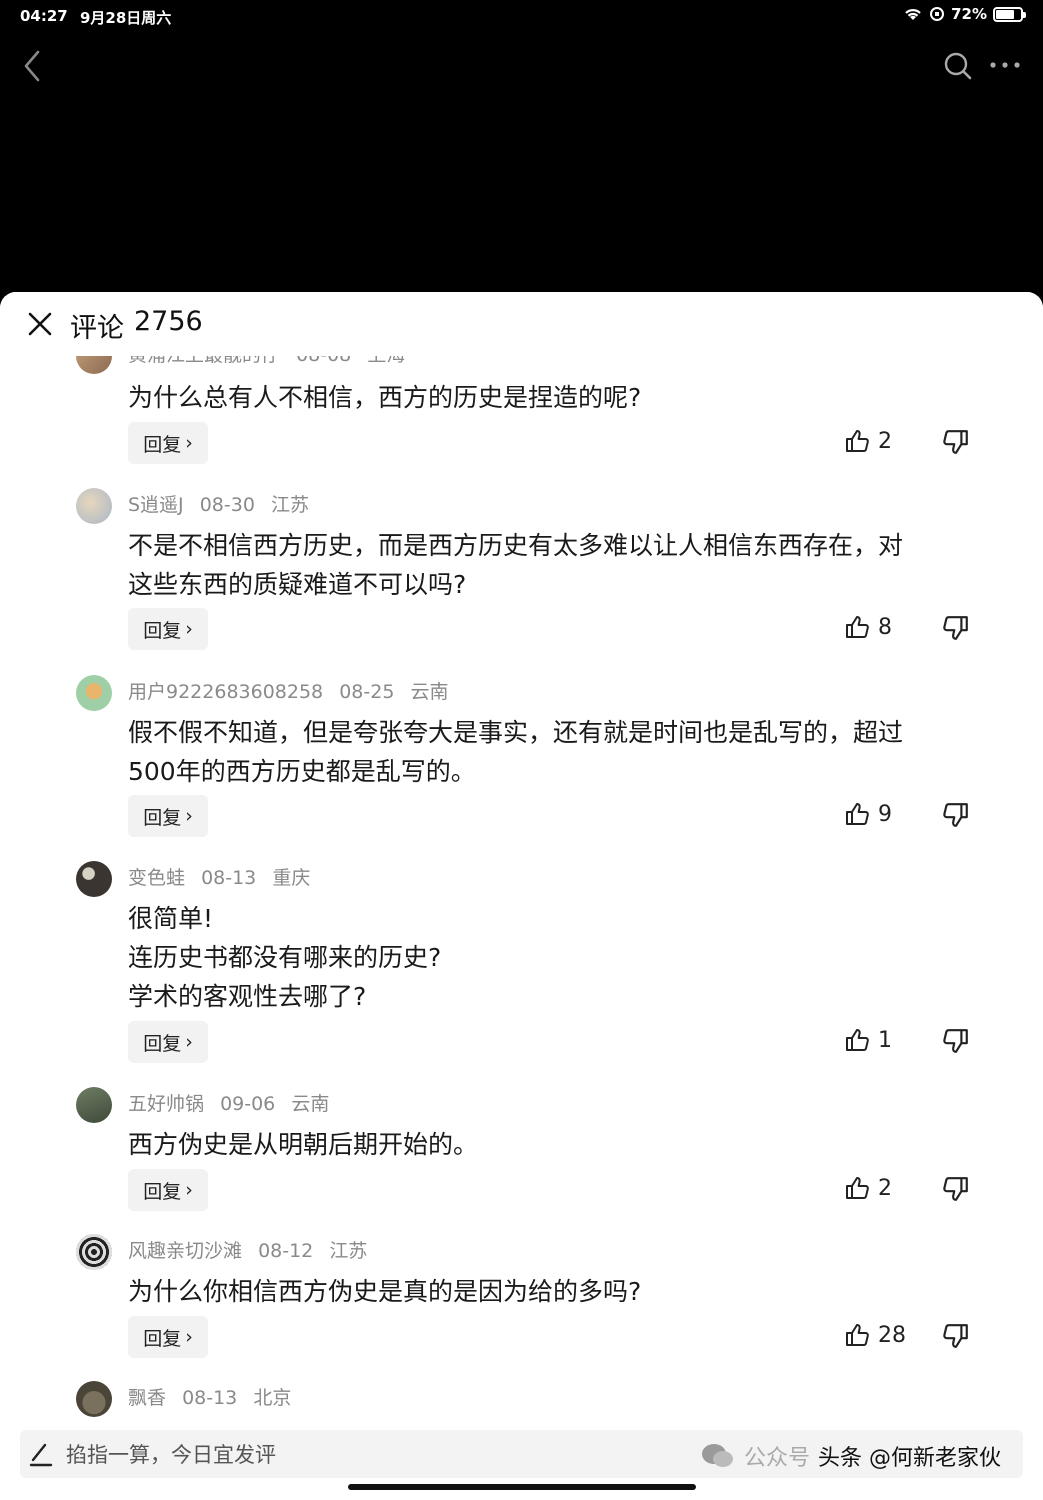 This screenshot has height=1500, width=1043. What do you see at coordinates (1005, 65) in the screenshot?
I see `more-icon` at bounding box center [1005, 65].